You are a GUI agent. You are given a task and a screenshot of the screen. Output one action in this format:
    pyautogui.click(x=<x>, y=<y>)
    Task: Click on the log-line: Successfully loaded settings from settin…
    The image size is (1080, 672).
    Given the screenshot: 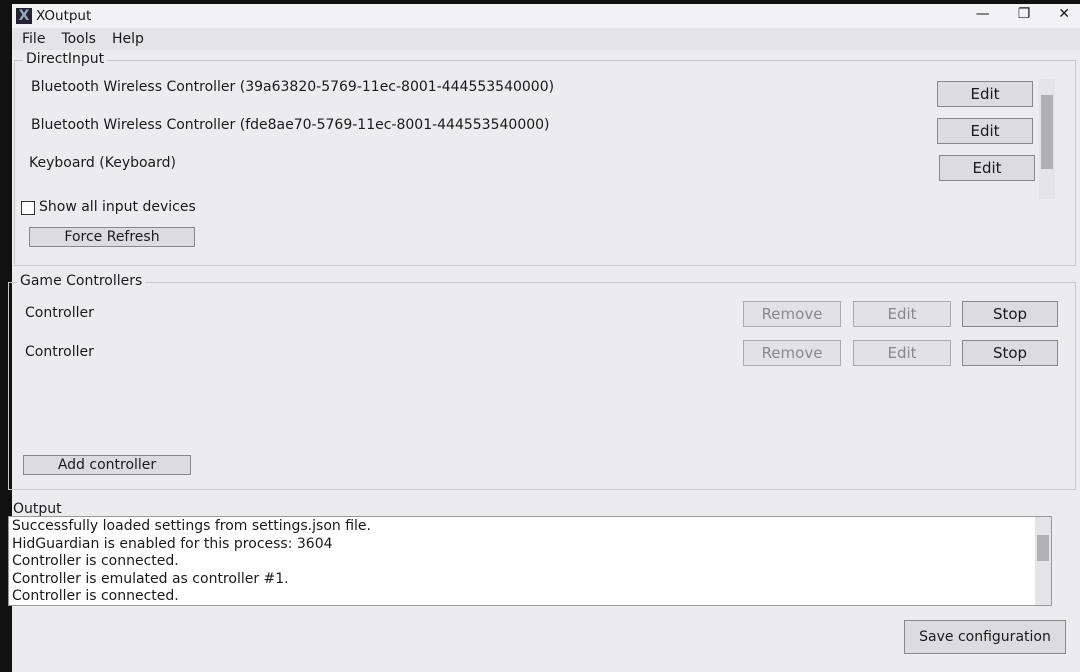 What is the action you would take?
    pyautogui.click(x=191, y=526)
    